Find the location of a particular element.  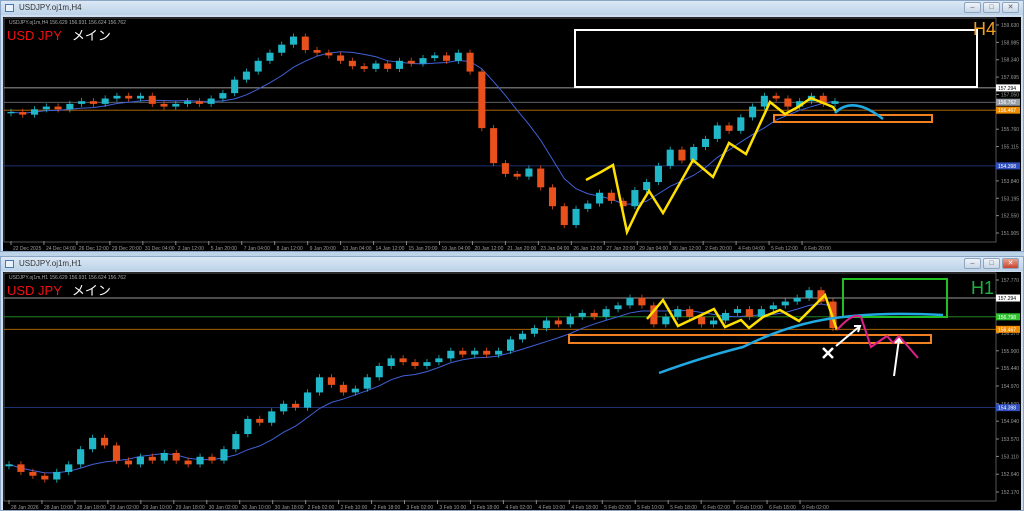

x-tick-label: 2 Jan 12:00 is located at coordinates (191, 248).